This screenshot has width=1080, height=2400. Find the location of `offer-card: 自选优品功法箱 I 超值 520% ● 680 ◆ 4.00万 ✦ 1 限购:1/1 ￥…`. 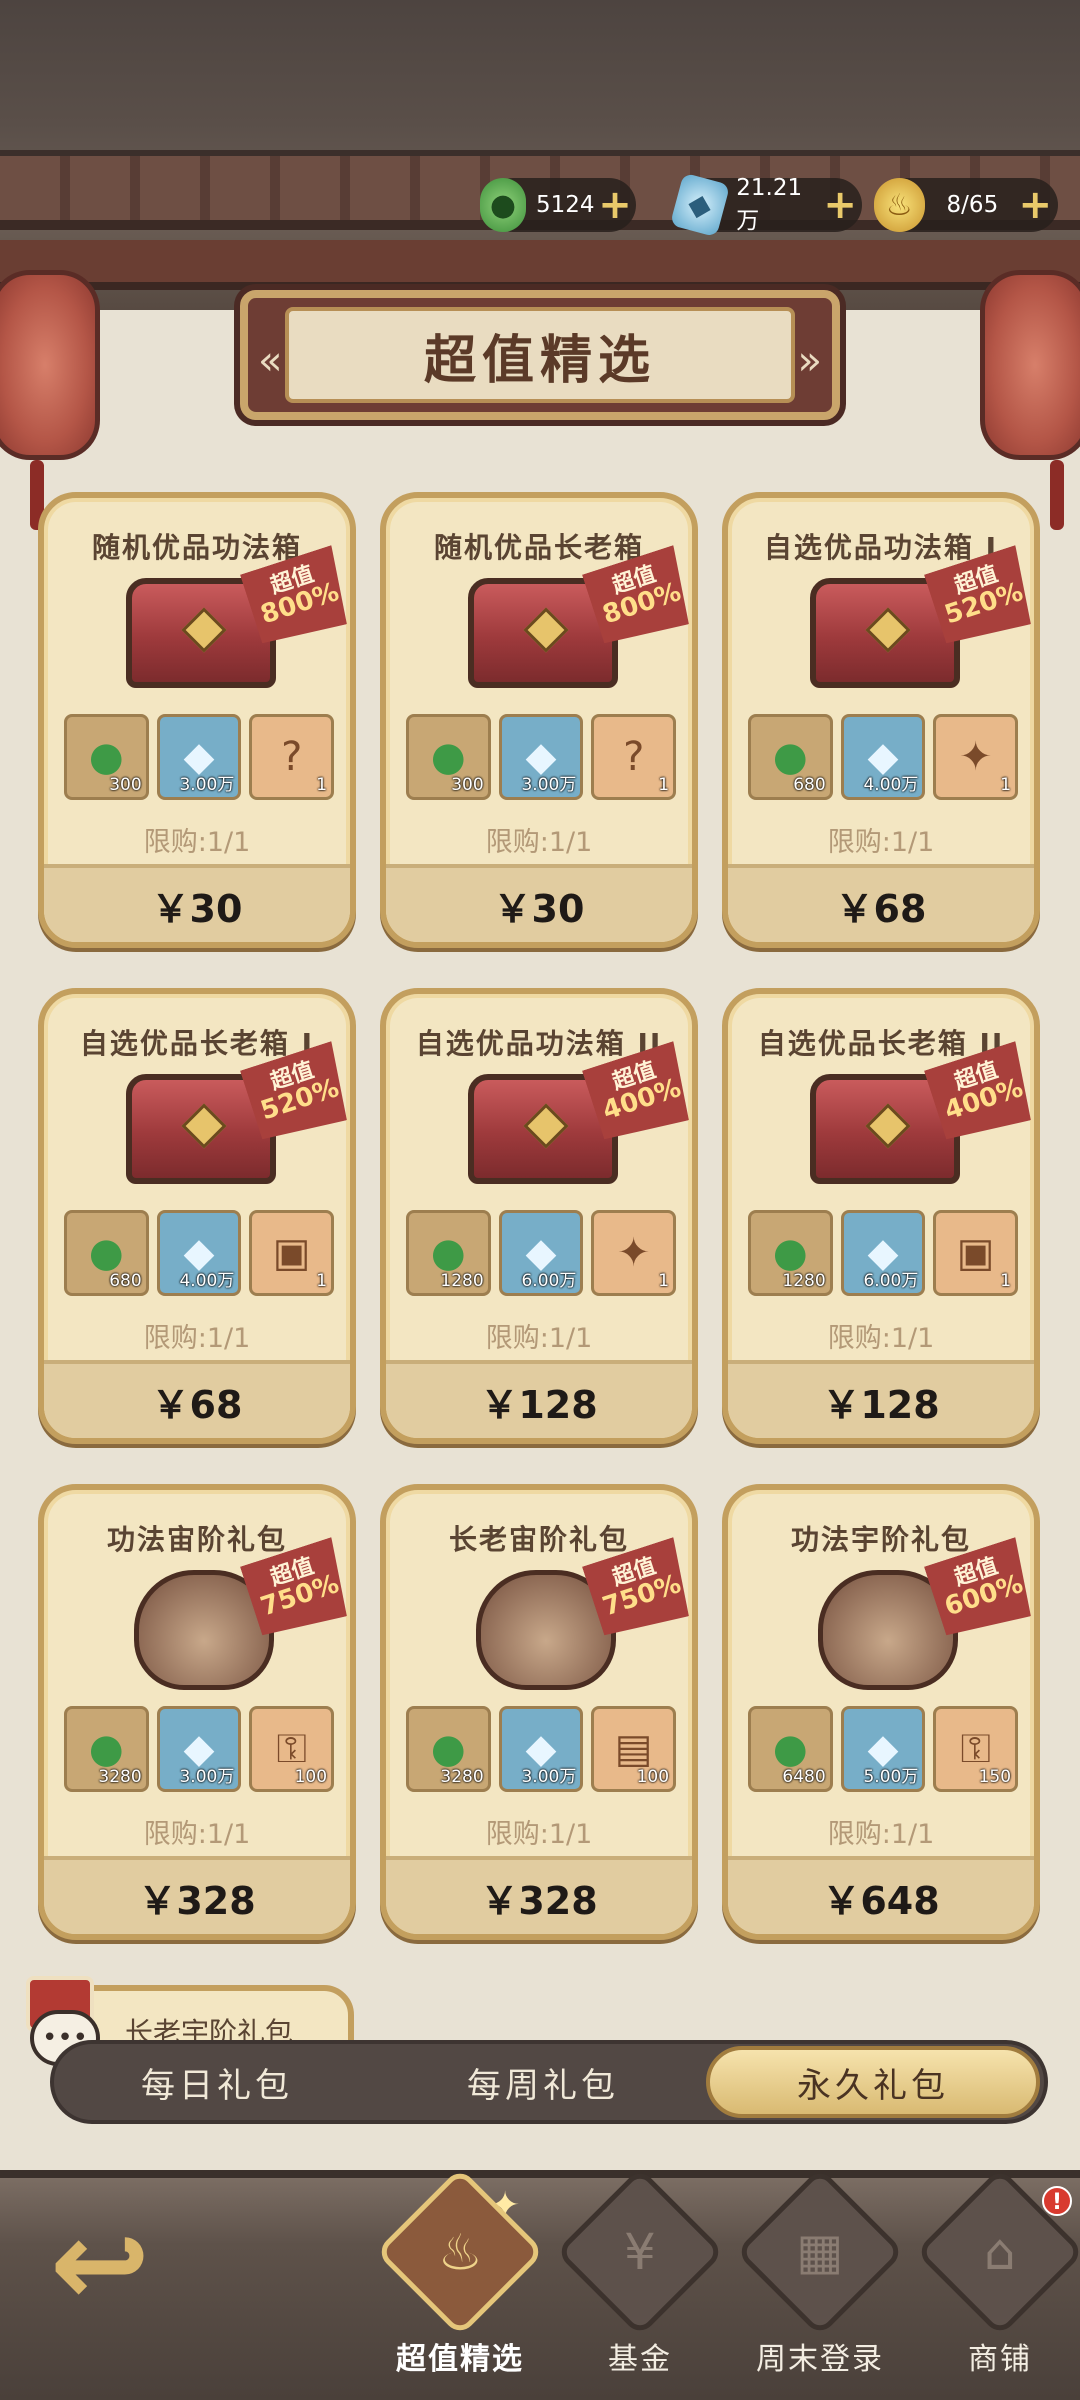

offer-card: 自选优品功法箱 I 超值 520% ● 680 ◆ 4.00万 ✦ 1 限购:1/1 ￥… is located at coordinates (881, 720).